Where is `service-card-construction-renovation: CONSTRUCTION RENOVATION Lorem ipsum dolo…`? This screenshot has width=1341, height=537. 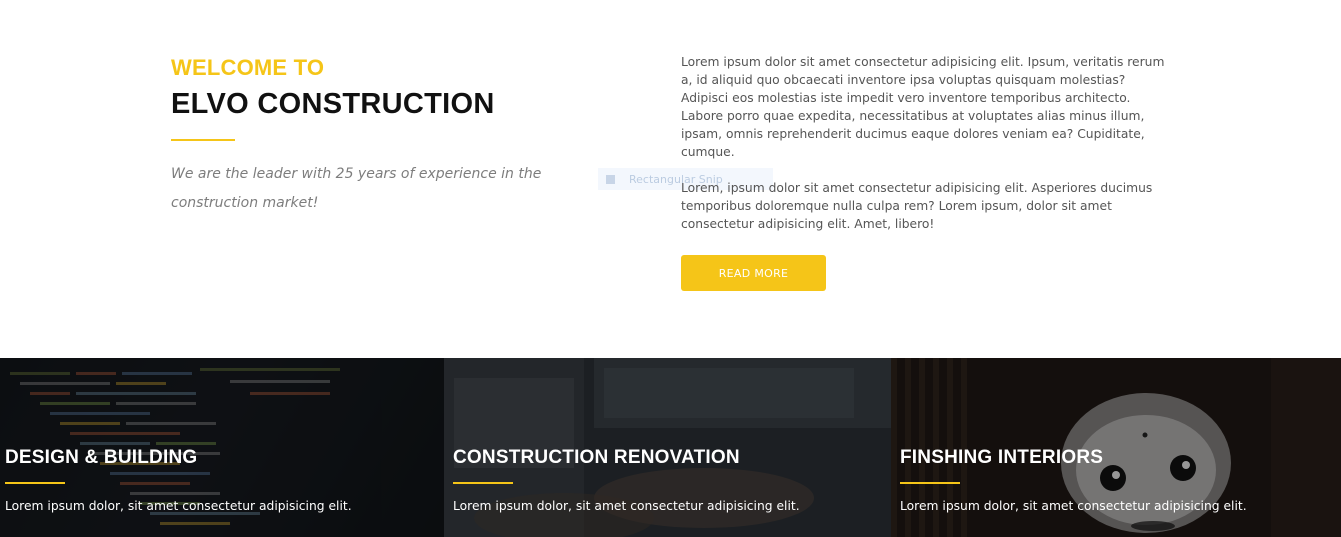
service-card-construction-renovation: CONSTRUCTION RENOVATION Lorem ipsum dolo… is located at coordinates (667, 447).